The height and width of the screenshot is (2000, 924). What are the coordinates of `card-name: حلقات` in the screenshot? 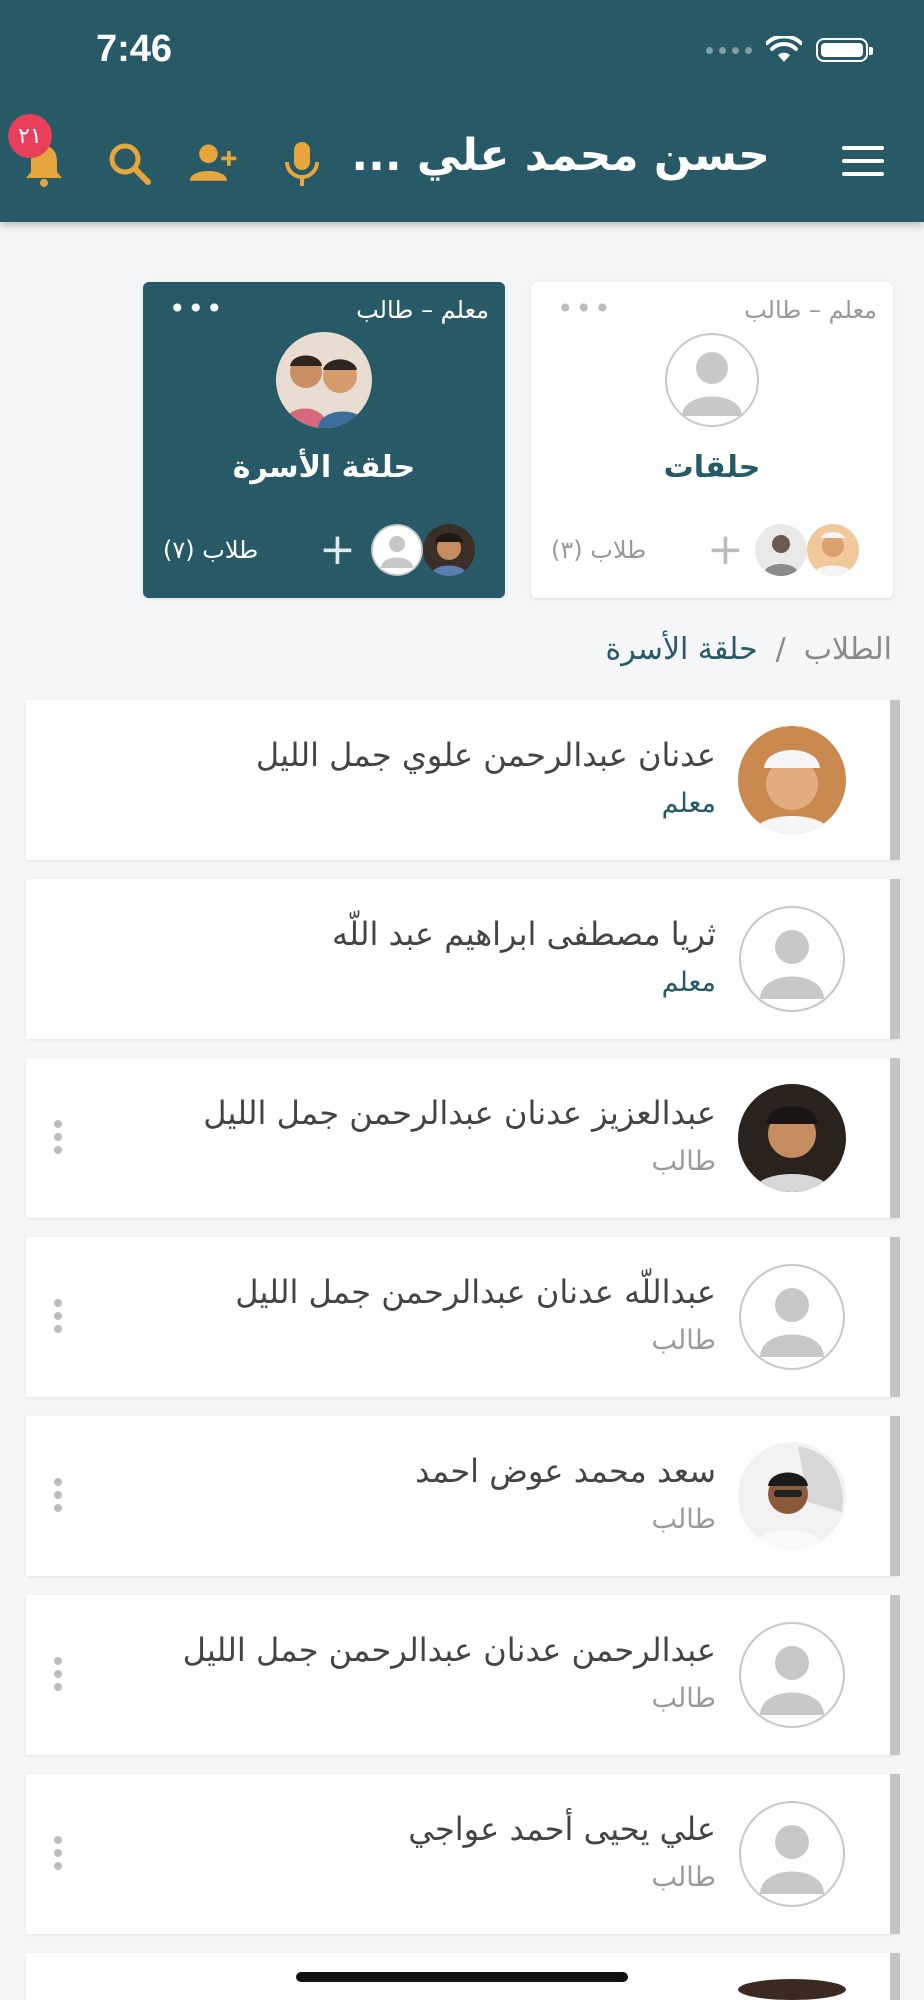 It's located at (712, 467).